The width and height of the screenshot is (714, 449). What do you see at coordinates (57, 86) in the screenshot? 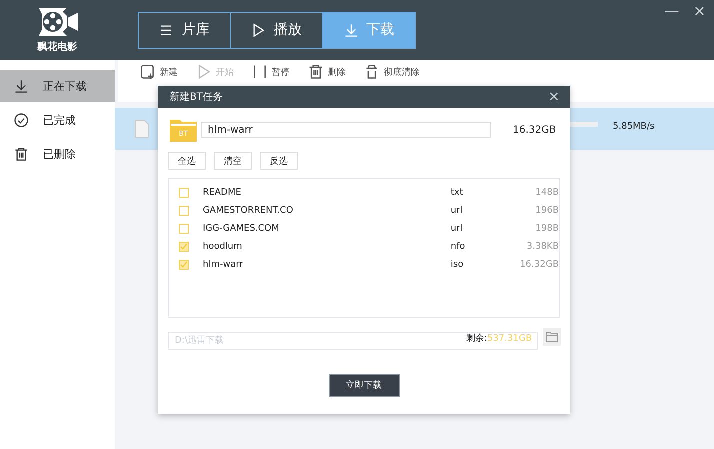
I see `sidebar-item: 正在下载` at bounding box center [57, 86].